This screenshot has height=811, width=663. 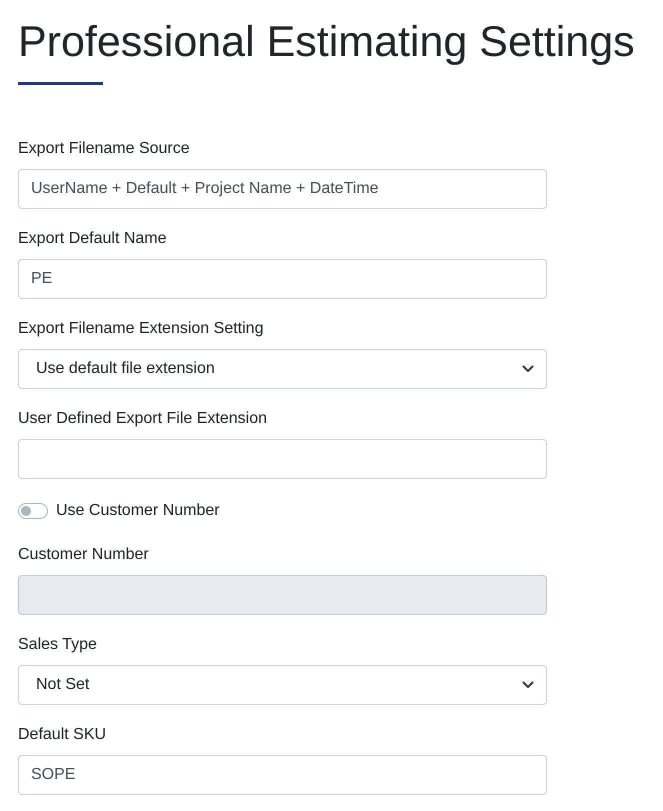 What do you see at coordinates (104, 149) in the screenshot?
I see `field-label: Export Filename Source` at bounding box center [104, 149].